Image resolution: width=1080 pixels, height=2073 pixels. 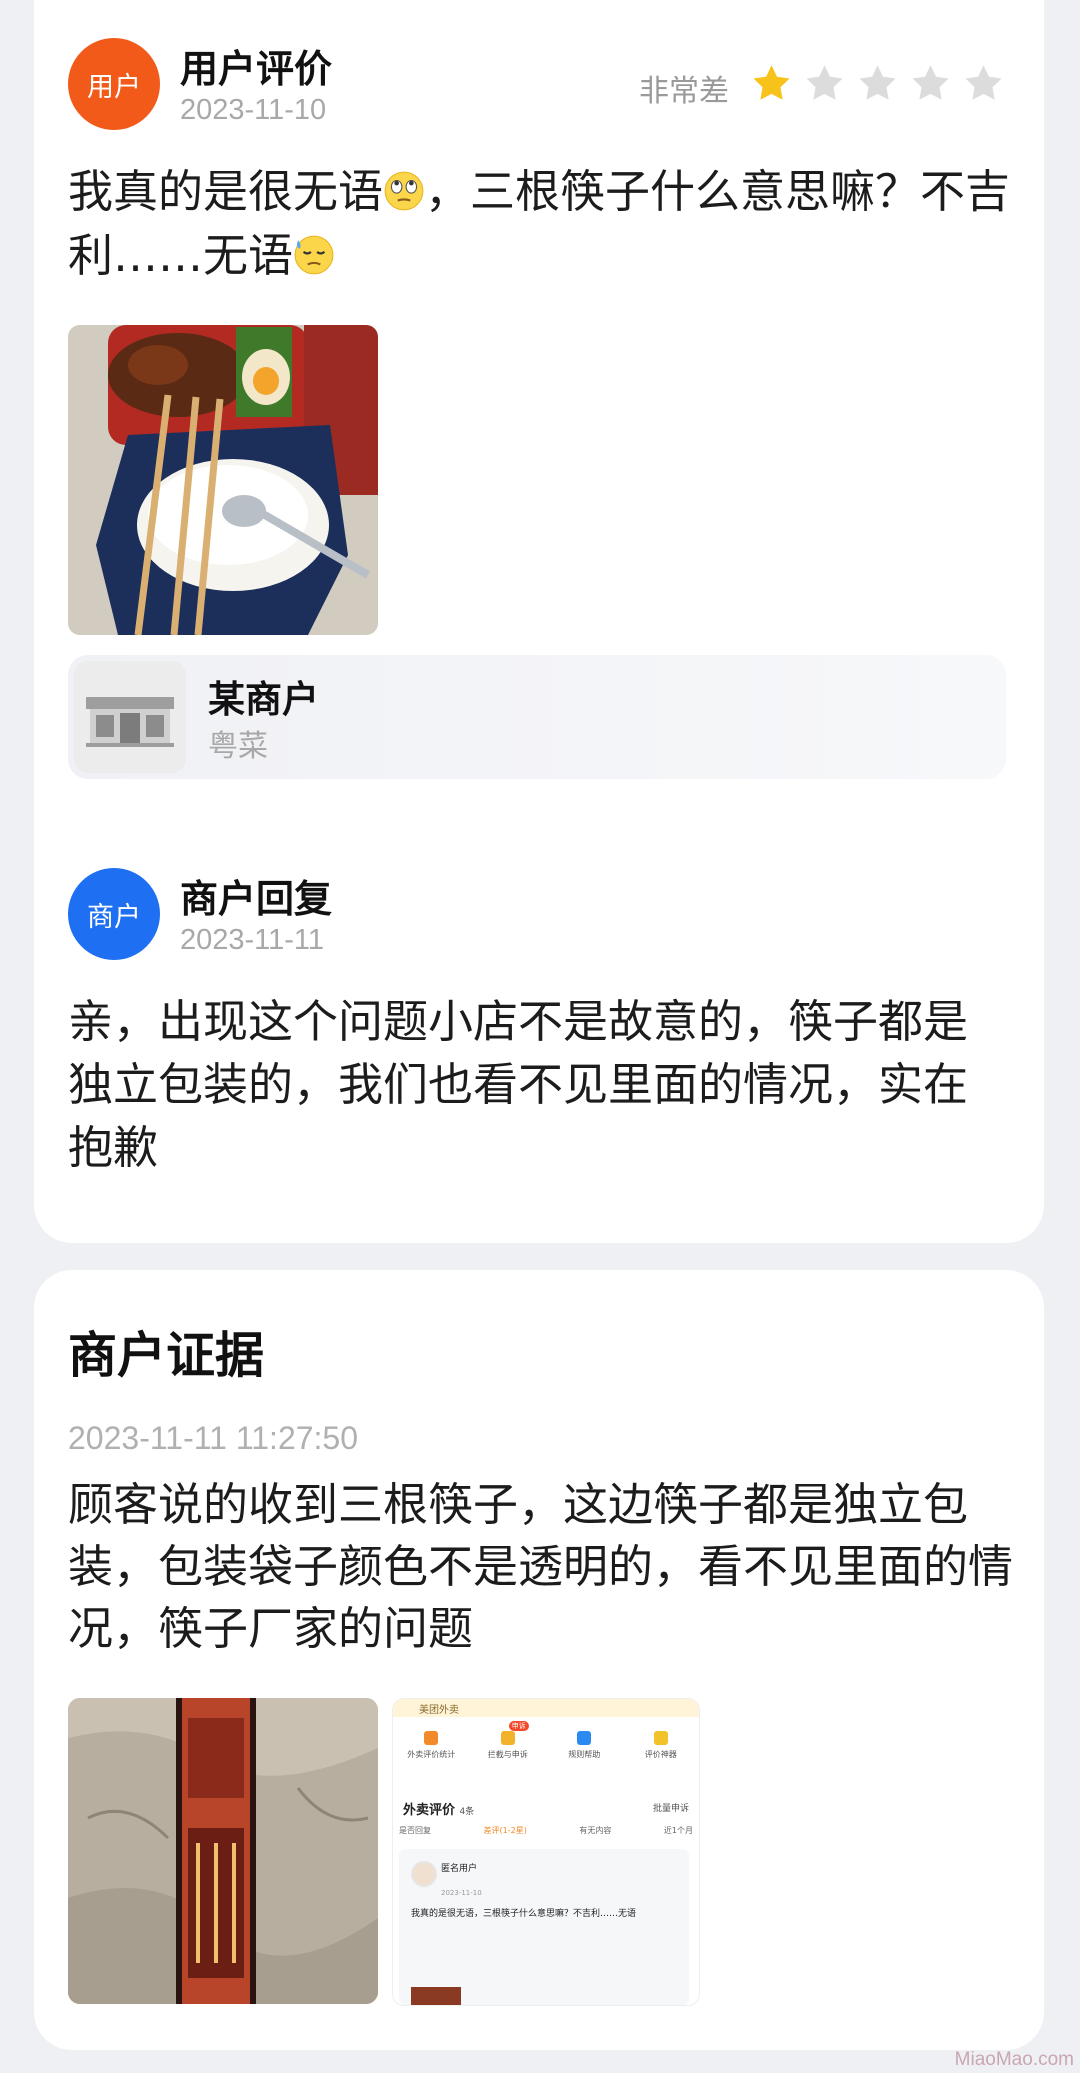 What do you see at coordinates (508, 1740) in the screenshot?
I see `screenshot-menu-item: 申诉 拦截与申诉` at bounding box center [508, 1740].